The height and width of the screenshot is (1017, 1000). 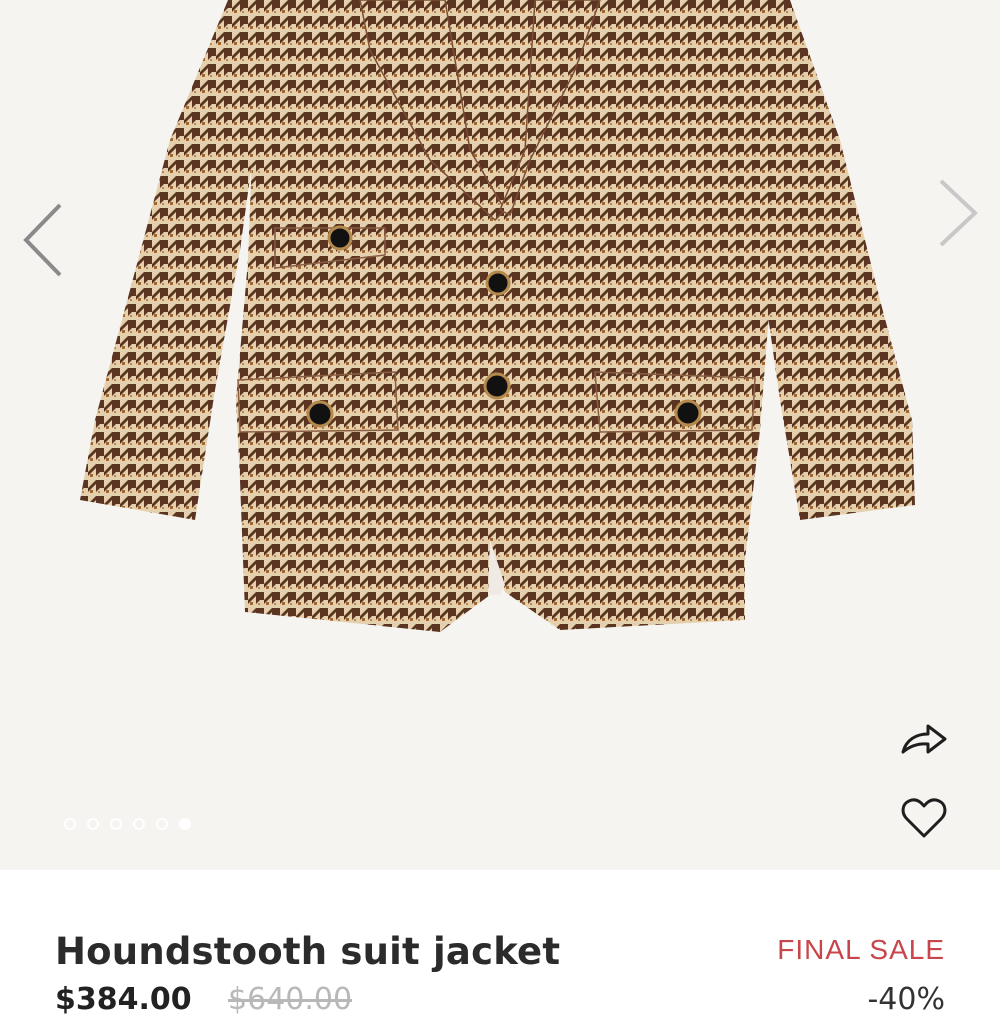 I want to click on wishlist-button, so click(x=924, y=818).